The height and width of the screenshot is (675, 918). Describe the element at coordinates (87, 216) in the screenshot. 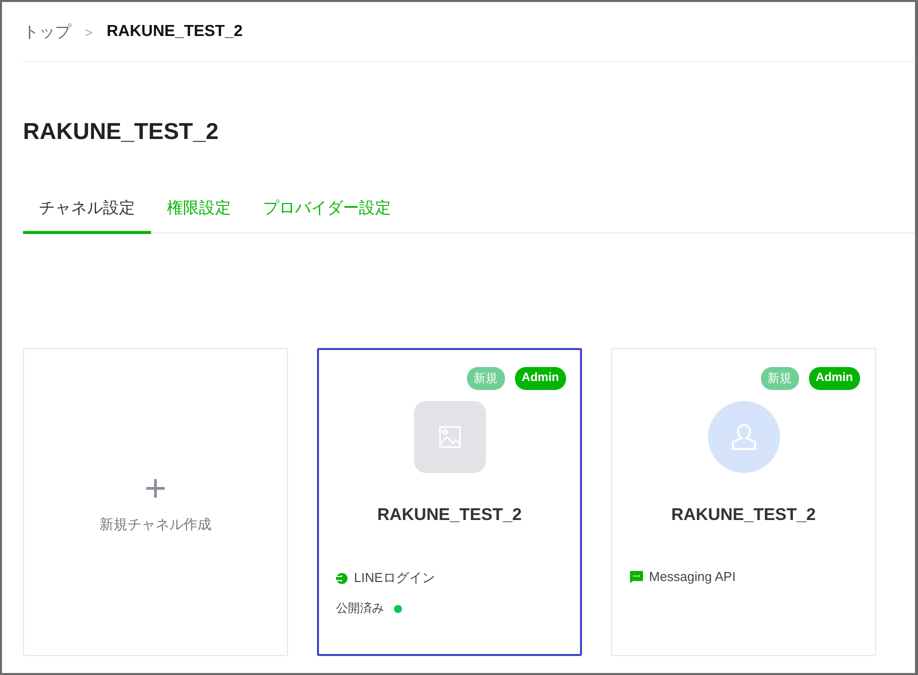

I see `tab: チャネル設定` at that location.